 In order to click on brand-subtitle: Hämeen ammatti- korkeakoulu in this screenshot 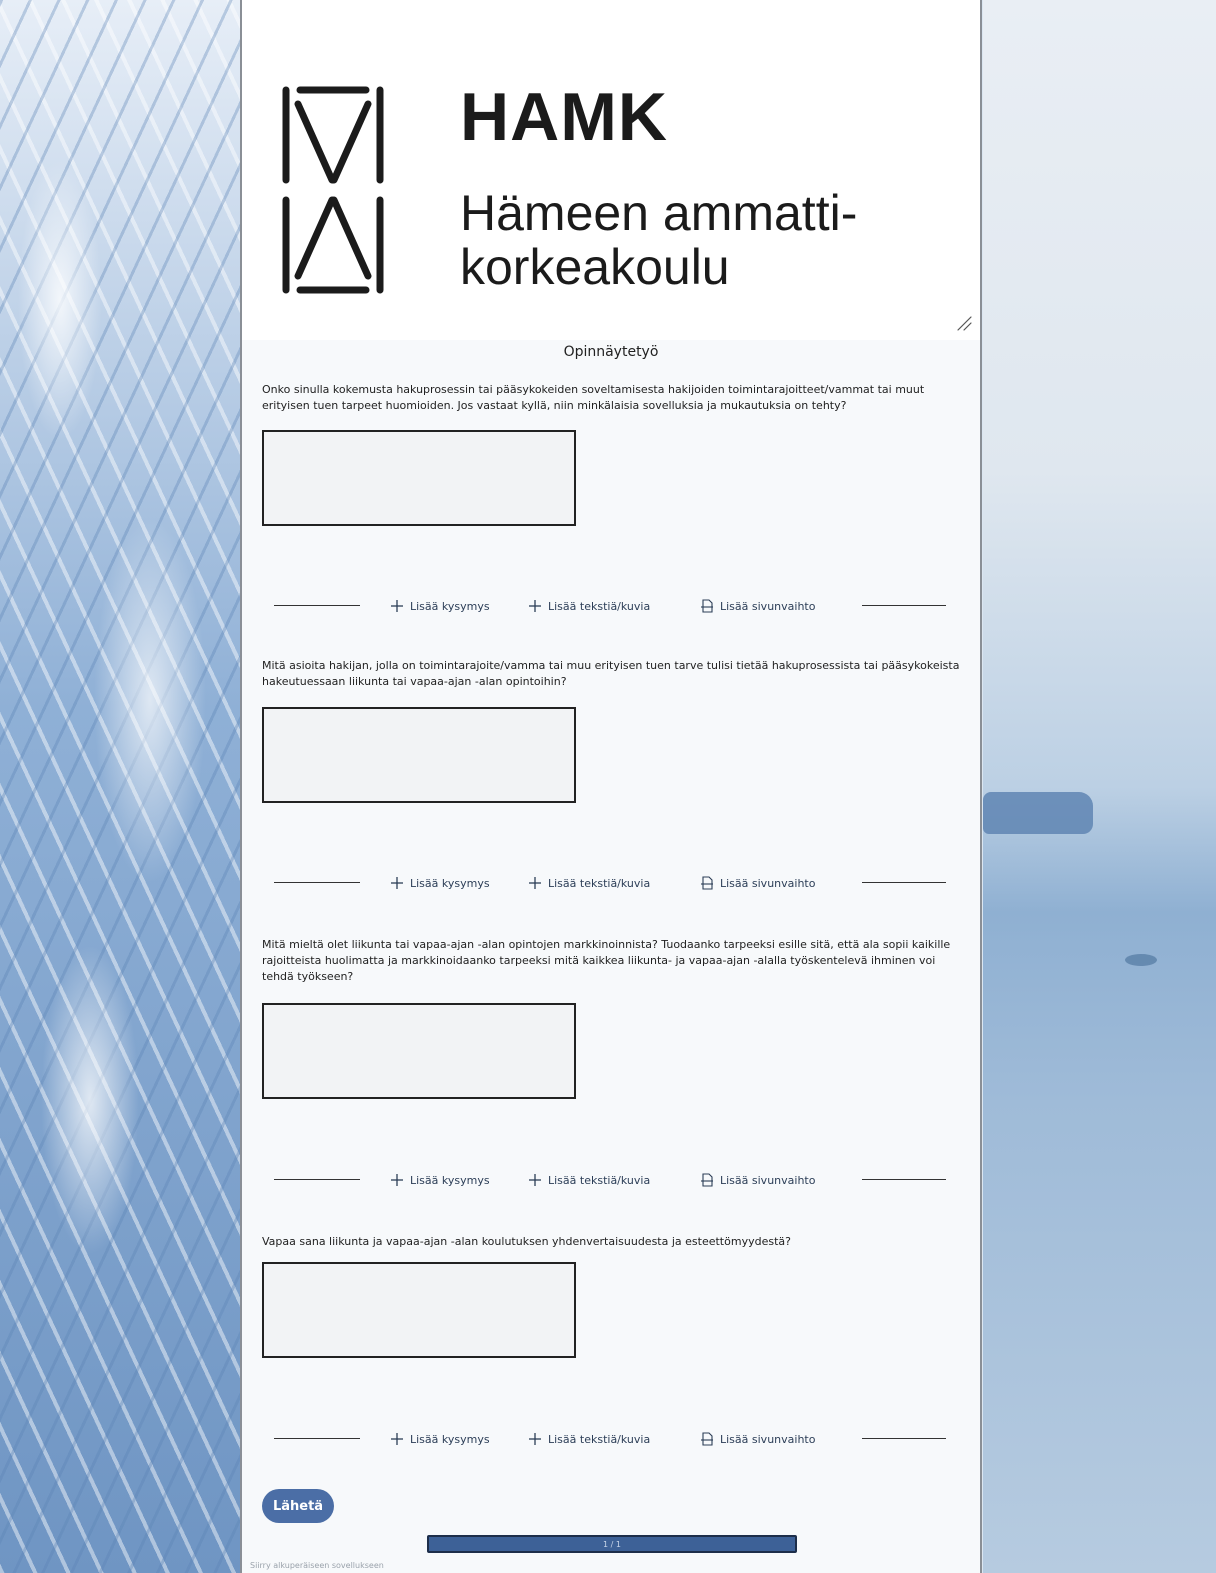, I will do `click(695, 240)`.